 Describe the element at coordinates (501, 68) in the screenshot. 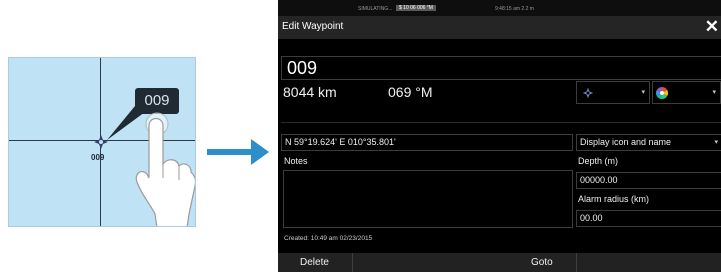

I see `waypoint-name-input: 009` at that location.